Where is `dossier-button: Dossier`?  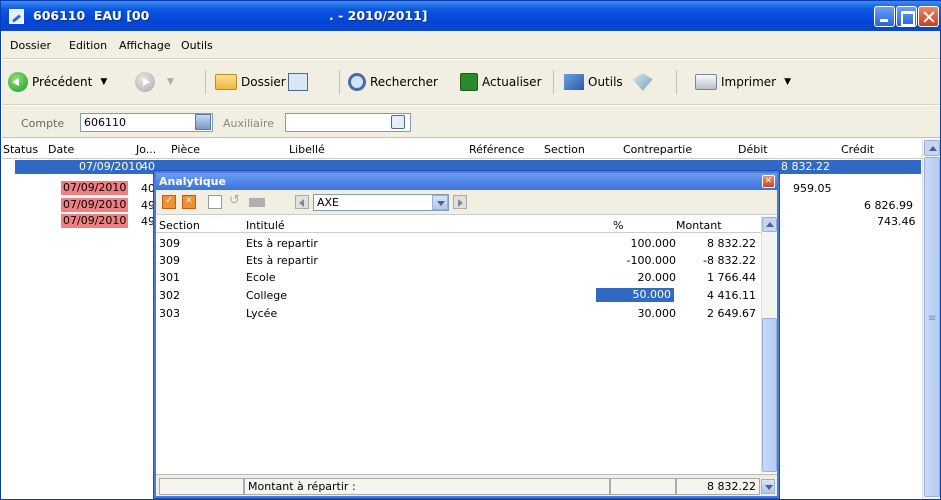 dossier-button: Dossier is located at coordinates (261, 82).